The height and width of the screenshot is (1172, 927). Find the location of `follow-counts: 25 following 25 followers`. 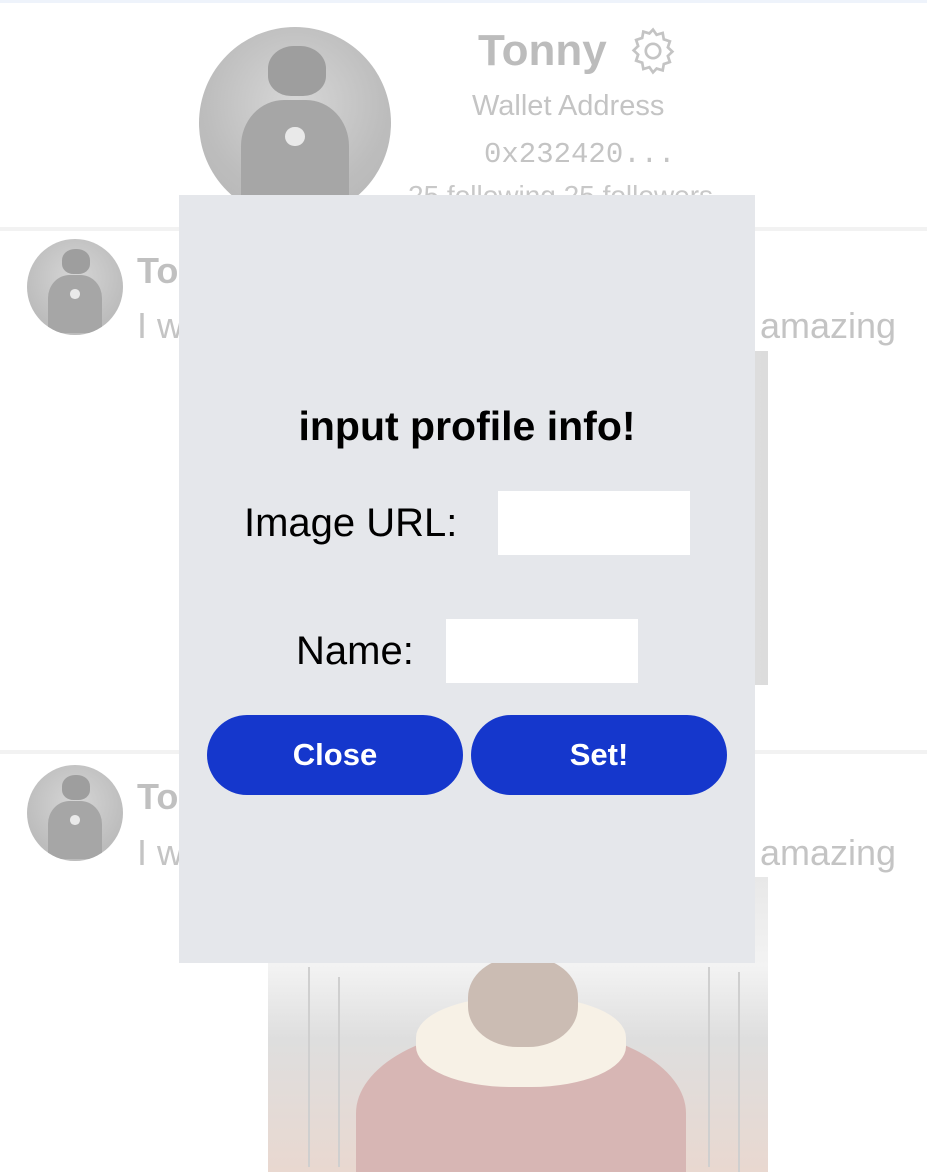

follow-counts: 25 following 25 followers is located at coordinates (561, 188).